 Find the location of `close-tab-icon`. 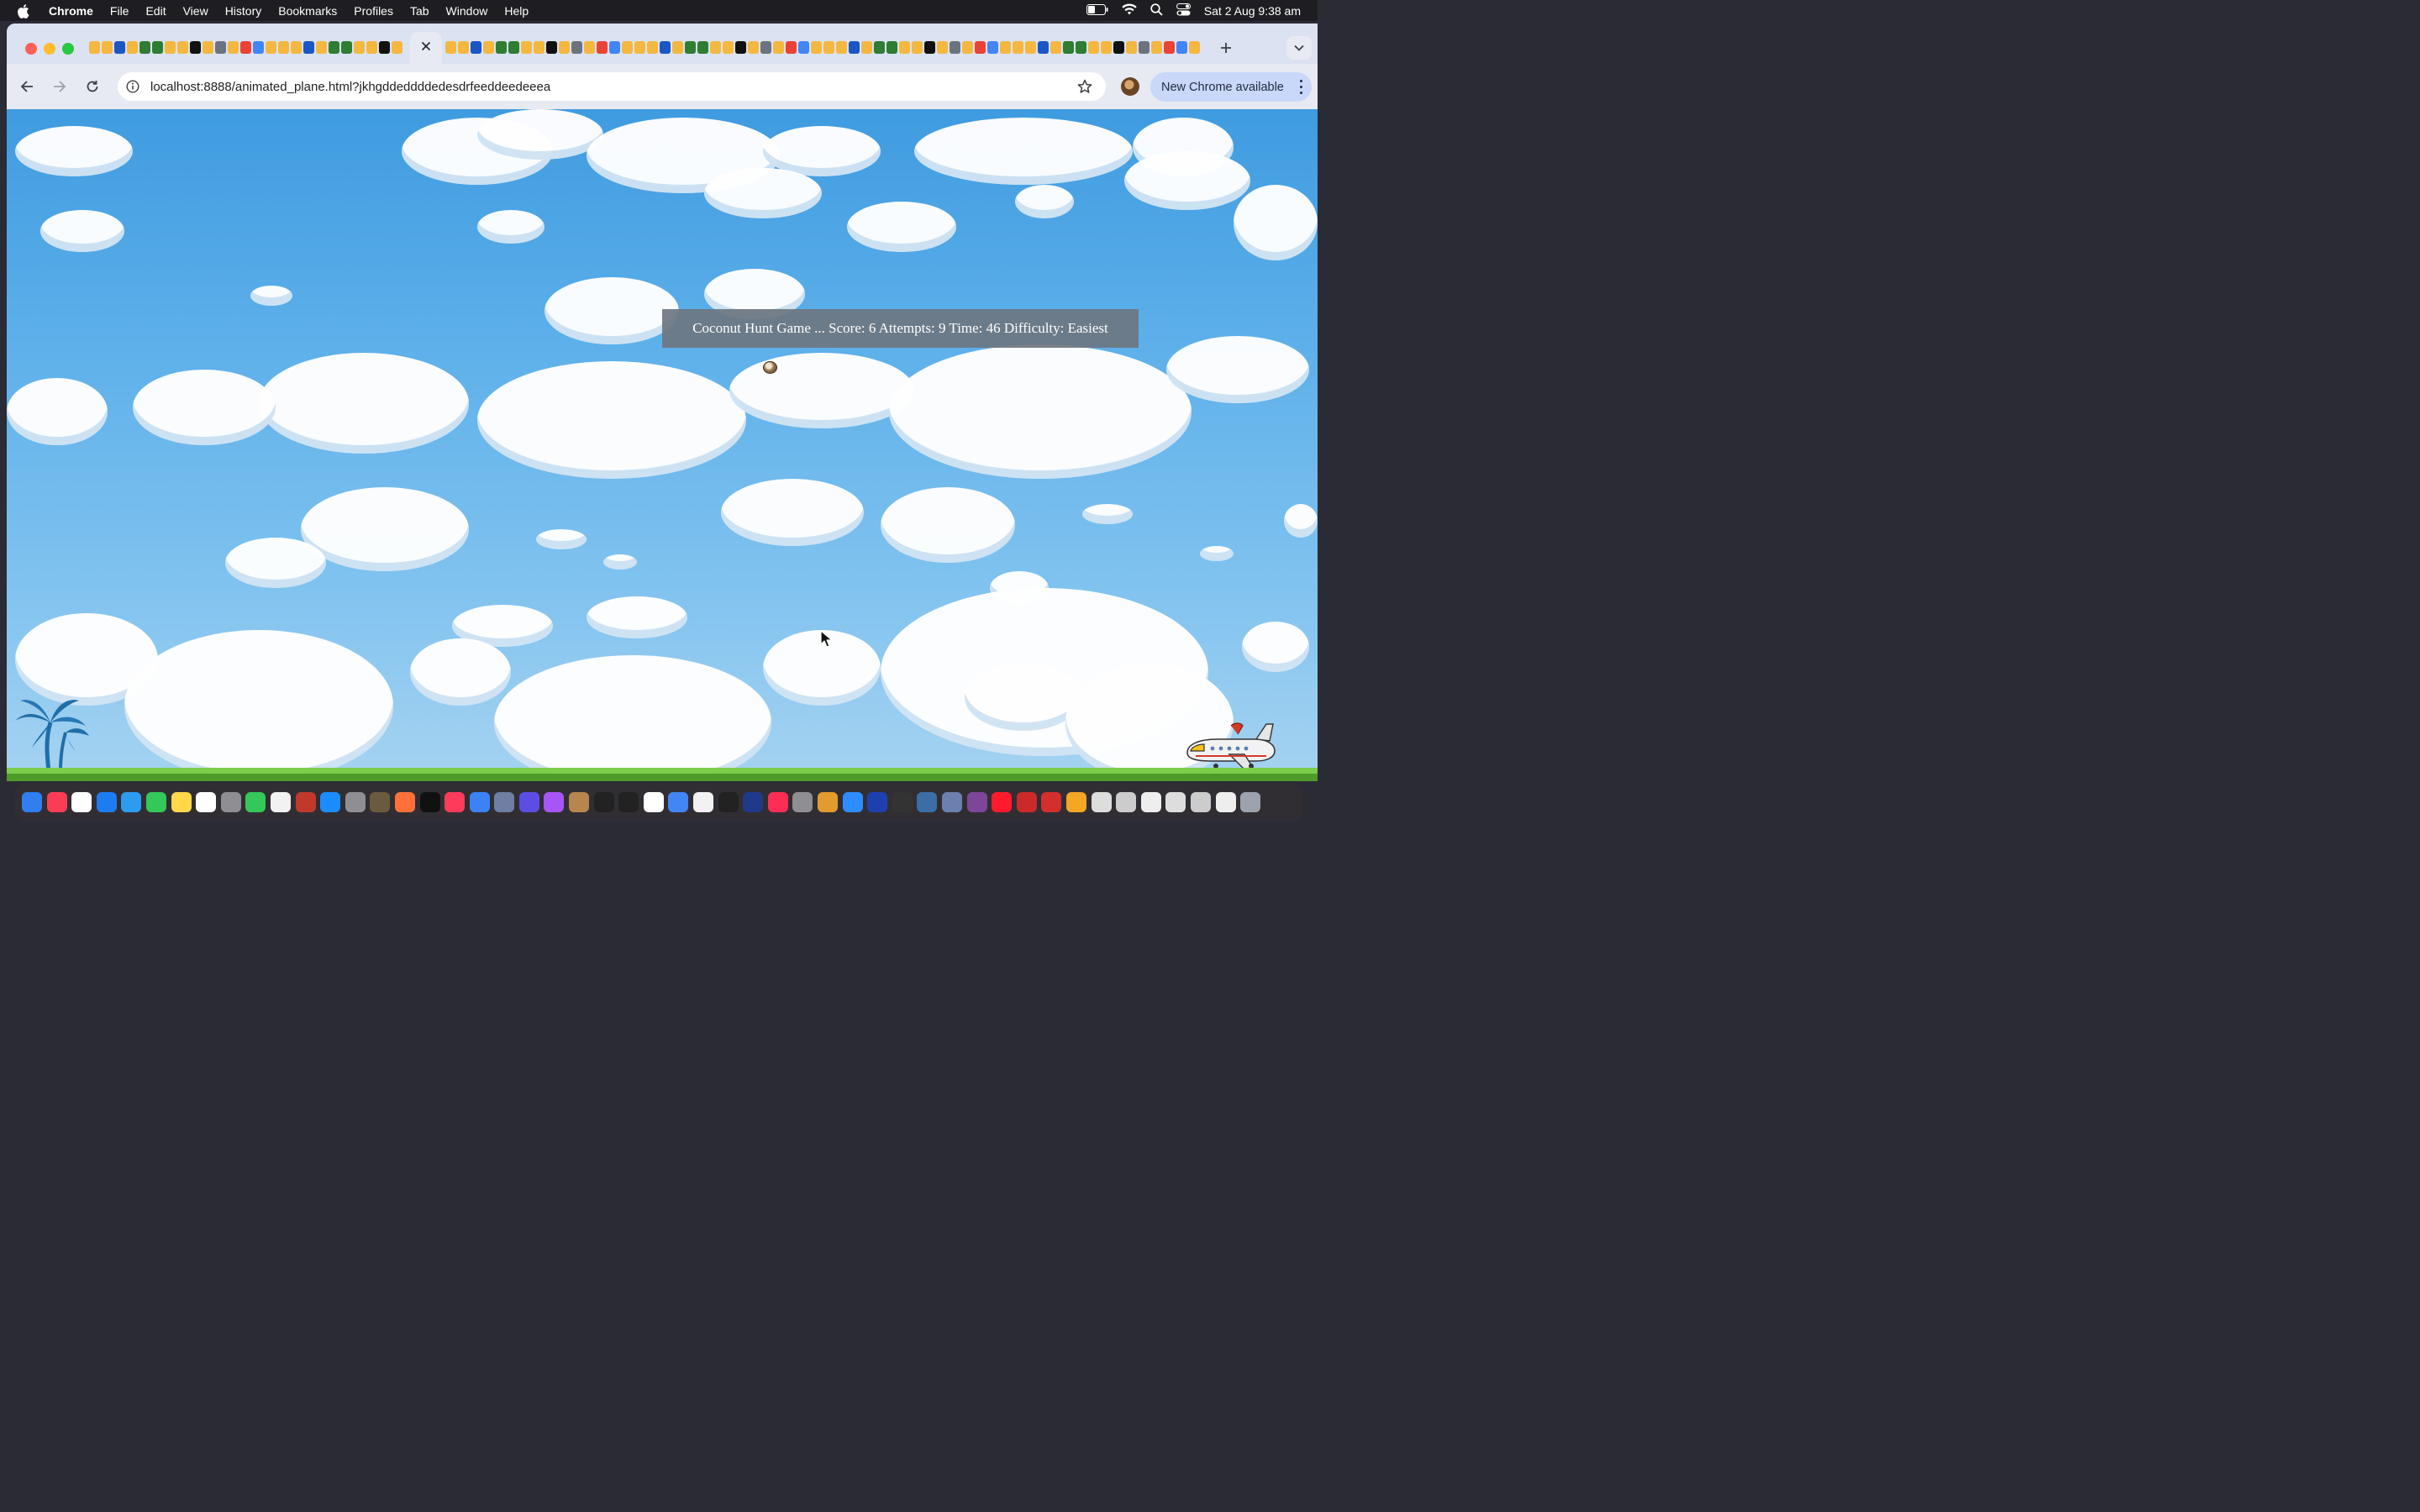

close-tab-icon is located at coordinates (426, 47).